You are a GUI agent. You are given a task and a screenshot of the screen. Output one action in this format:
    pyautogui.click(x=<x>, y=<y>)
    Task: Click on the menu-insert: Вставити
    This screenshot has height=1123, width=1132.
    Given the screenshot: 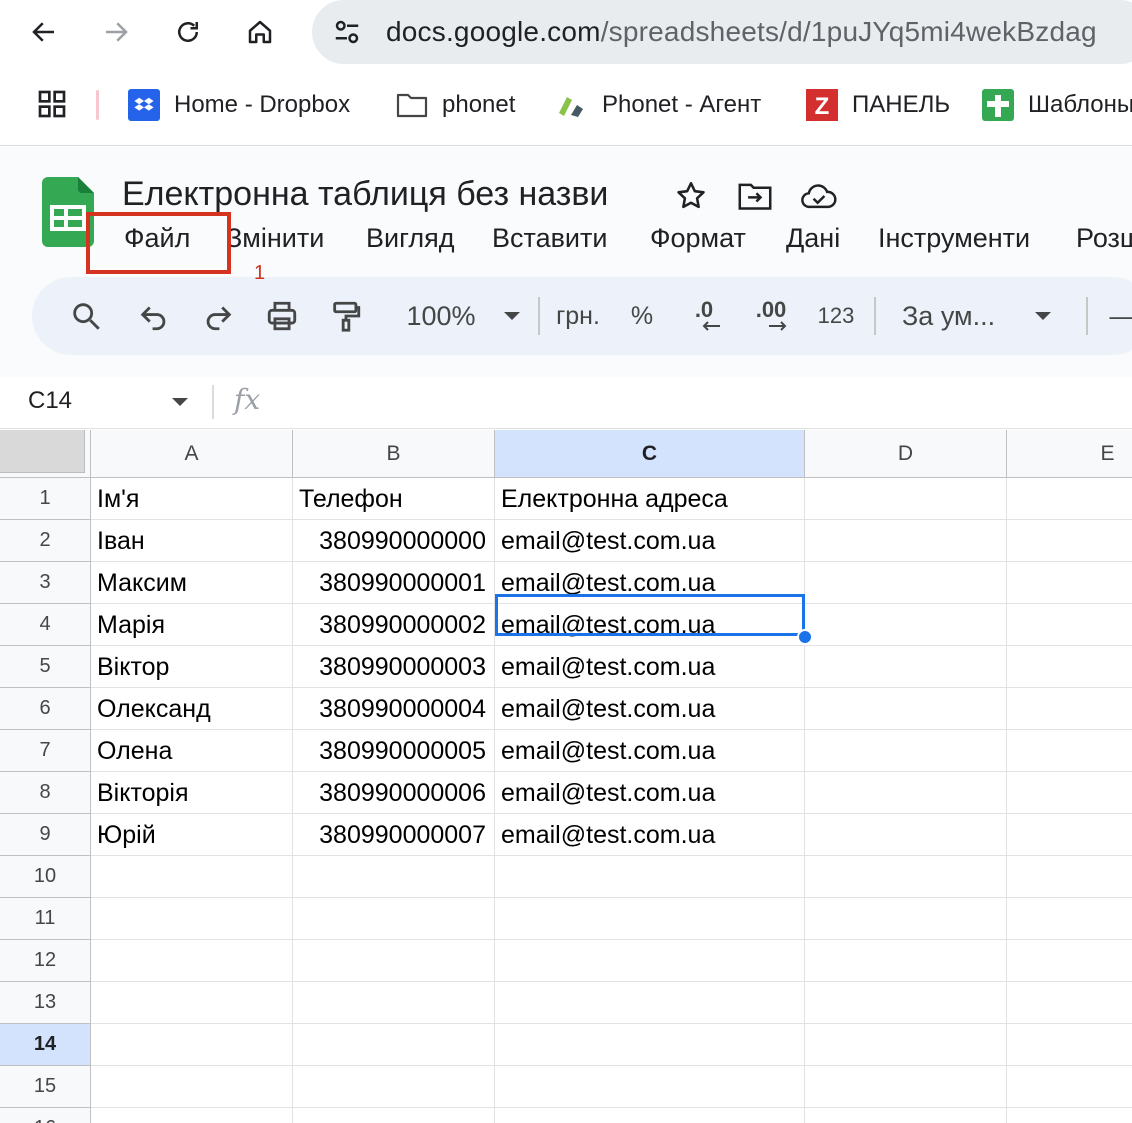 What is the action you would take?
    pyautogui.click(x=549, y=238)
    